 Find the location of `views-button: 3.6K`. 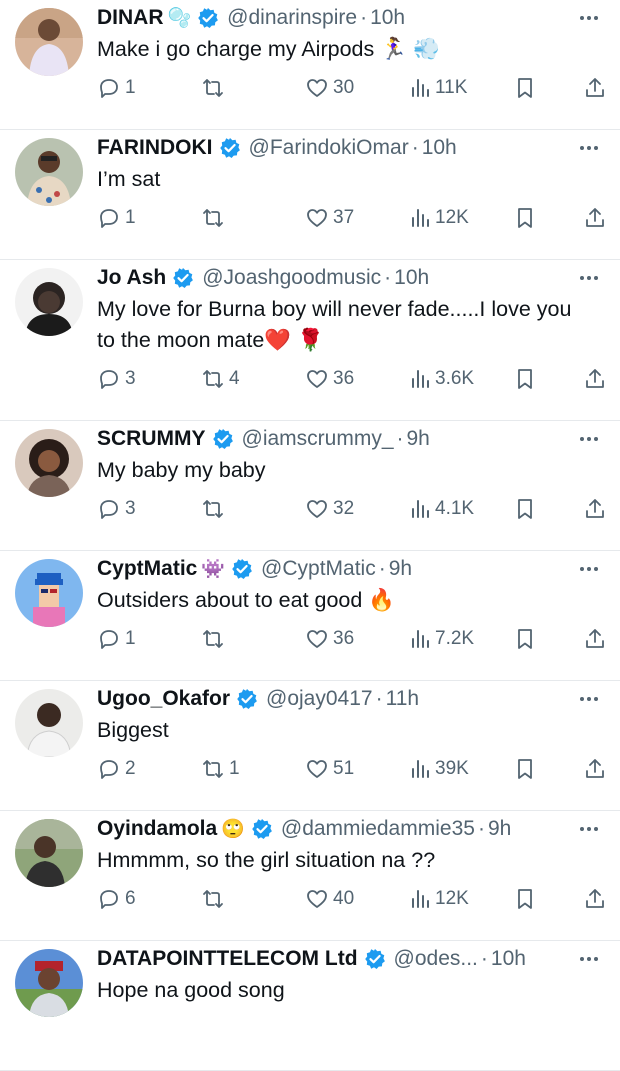

views-button: 3.6K is located at coordinates (441, 379).